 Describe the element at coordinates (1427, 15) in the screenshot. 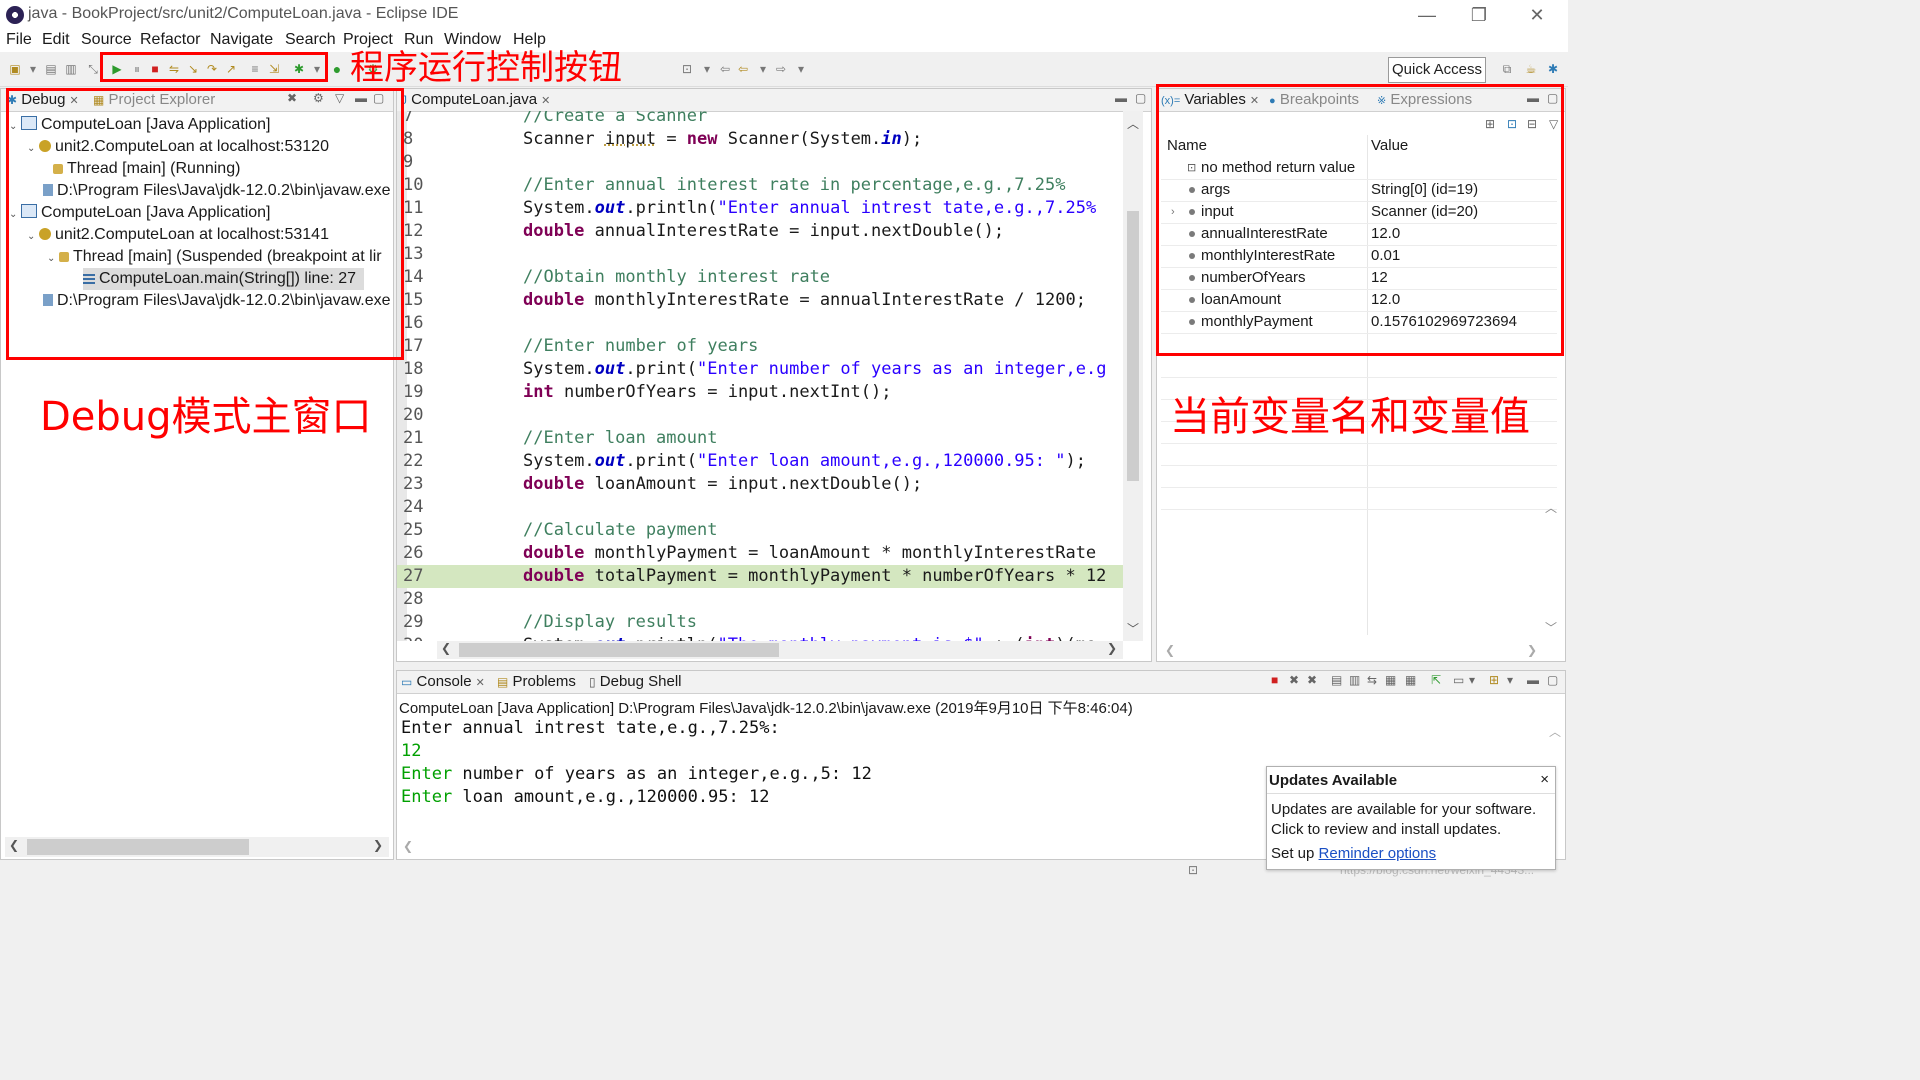

I see `minimize-button: —` at that location.